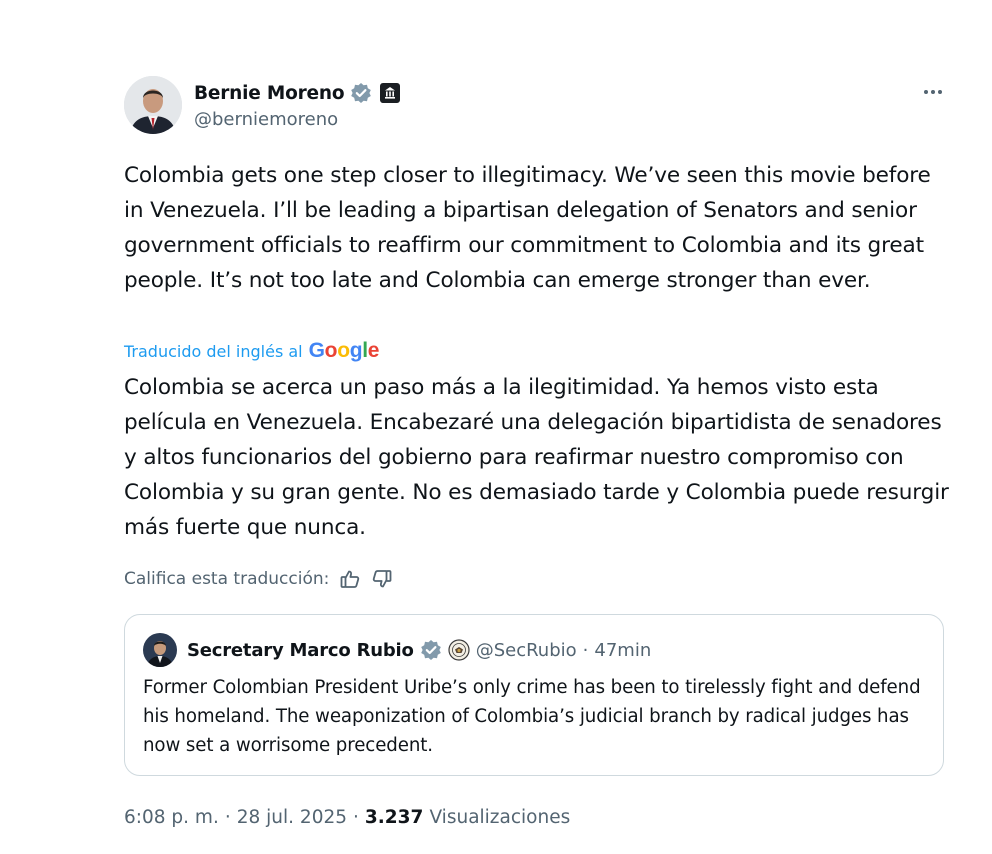  Describe the element at coordinates (269, 93) in the screenshot. I see `author-name: Bernie Moreno` at that location.